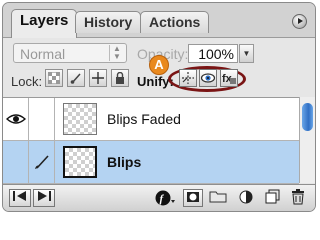  Describe the element at coordinates (213, 53) in the screenshot. I see `opacity-field: 100%` at that location.